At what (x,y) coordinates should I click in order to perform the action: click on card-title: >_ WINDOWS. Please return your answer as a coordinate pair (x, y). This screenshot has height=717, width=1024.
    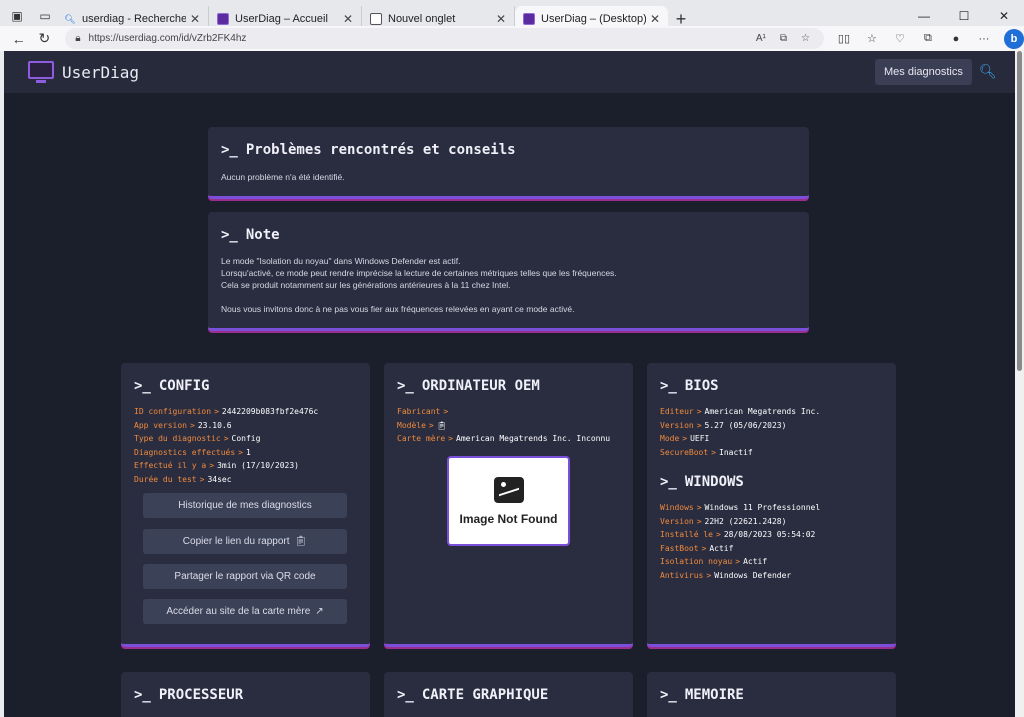
    Looking at the image, I should click on (702, 482).